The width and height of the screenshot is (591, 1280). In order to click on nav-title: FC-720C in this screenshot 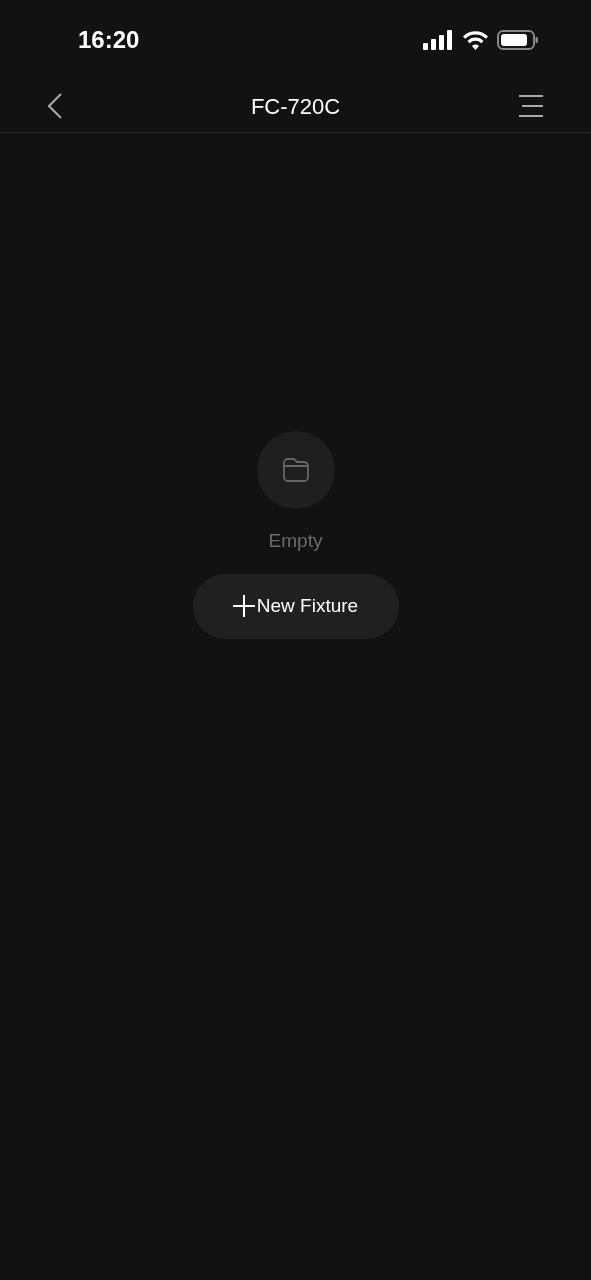, I will do `click(295, 106)`.